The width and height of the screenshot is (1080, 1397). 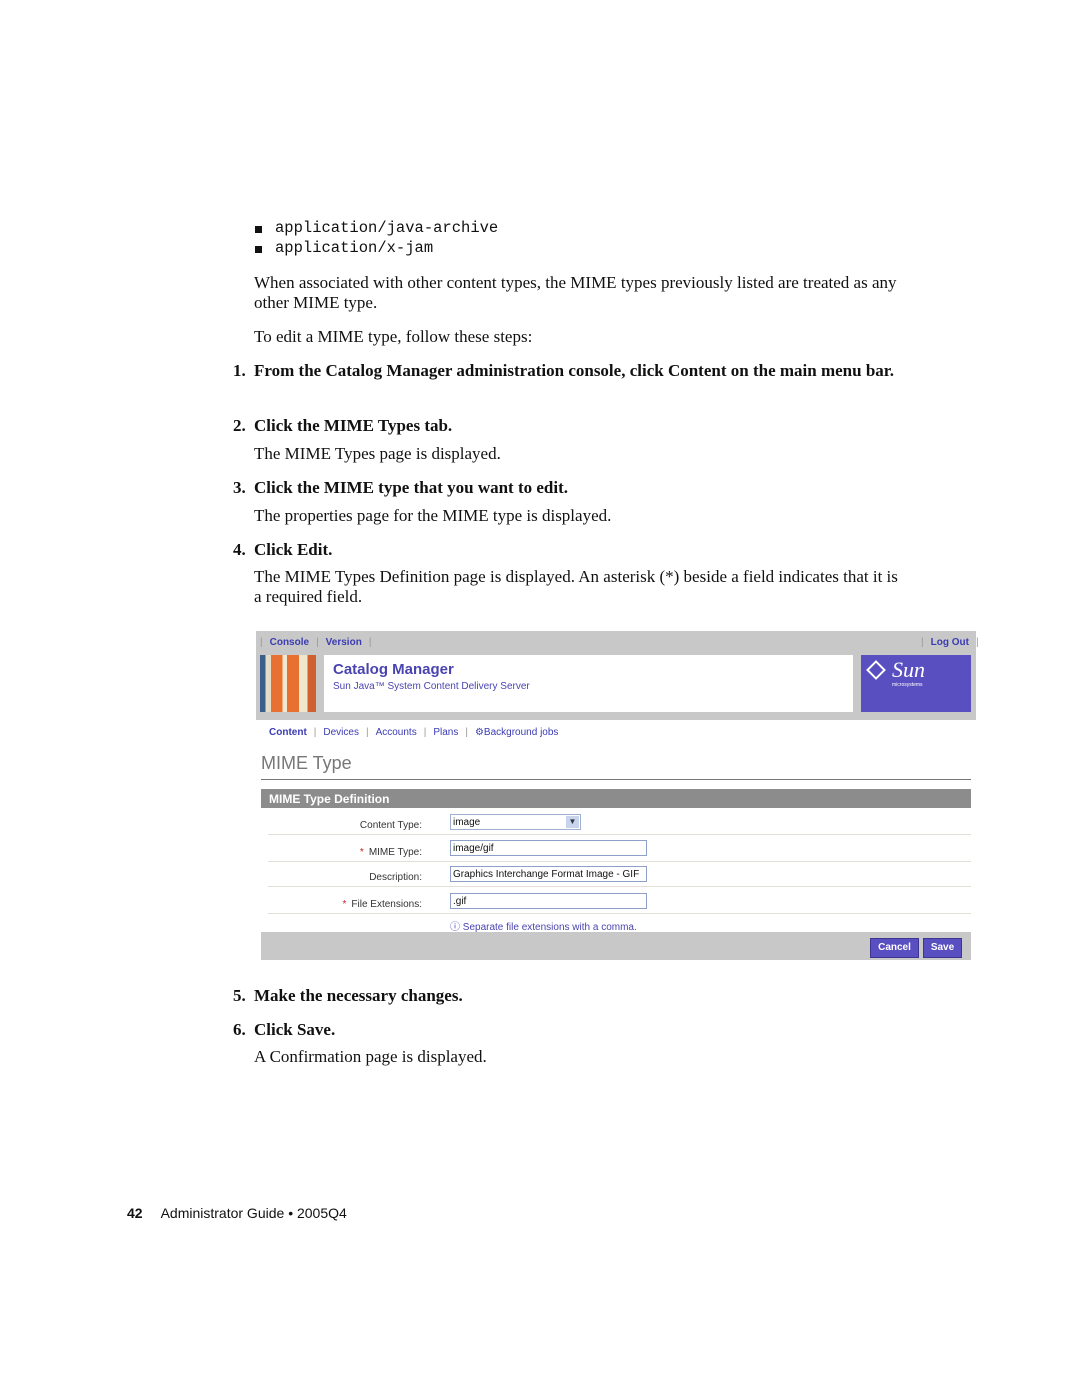 I want to click on step-number: 3., so click(x=239, y=487).